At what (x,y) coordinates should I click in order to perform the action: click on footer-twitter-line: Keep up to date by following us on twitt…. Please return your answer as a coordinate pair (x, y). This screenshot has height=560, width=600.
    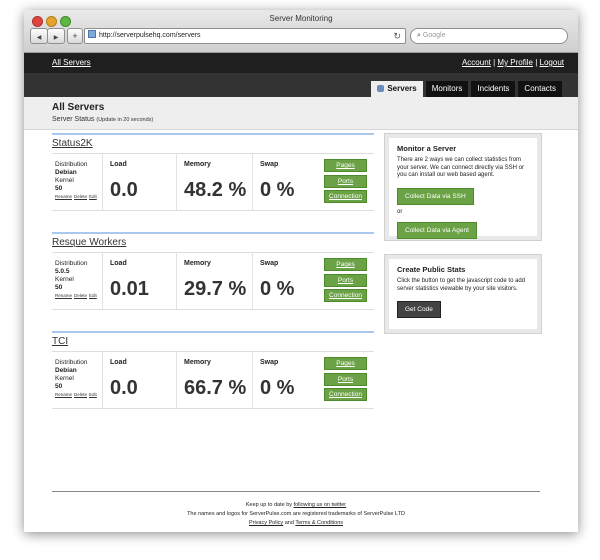
    Looking at the image, I should click on (296, 505).